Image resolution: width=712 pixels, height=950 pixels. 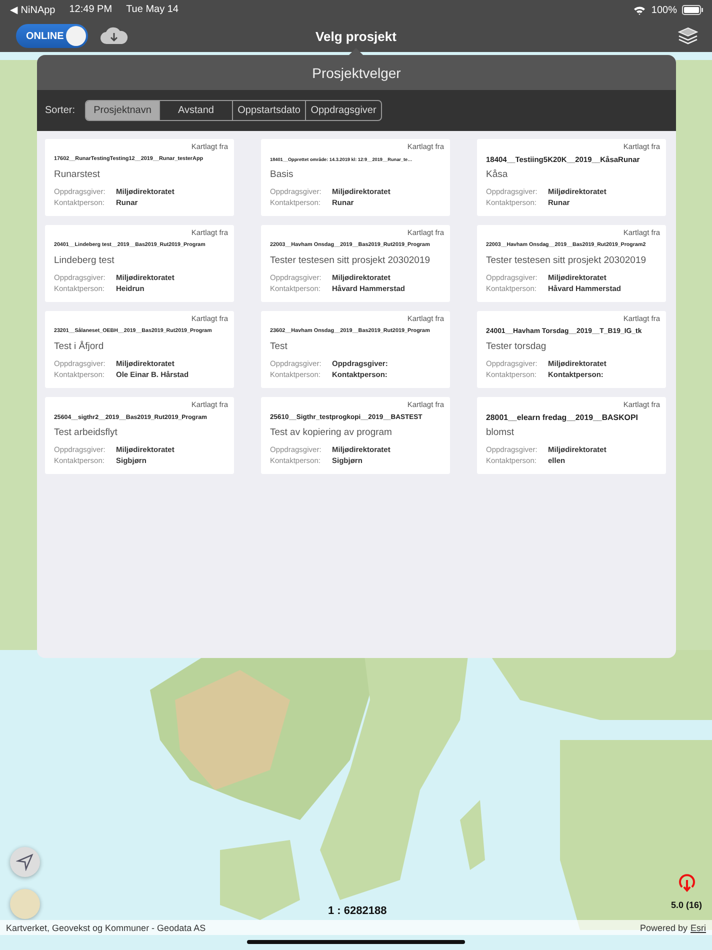 What do you see at coordinates (77, 174) in the screenshot?
I see `project-name: Runarstest` at bounding box center [77, 174].